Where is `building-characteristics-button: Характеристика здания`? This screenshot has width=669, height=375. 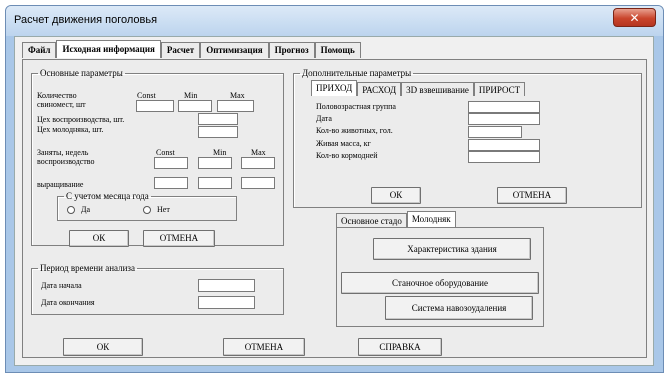 building-characteristics-button: Характеристика здания is located at coordinates (452, 249).